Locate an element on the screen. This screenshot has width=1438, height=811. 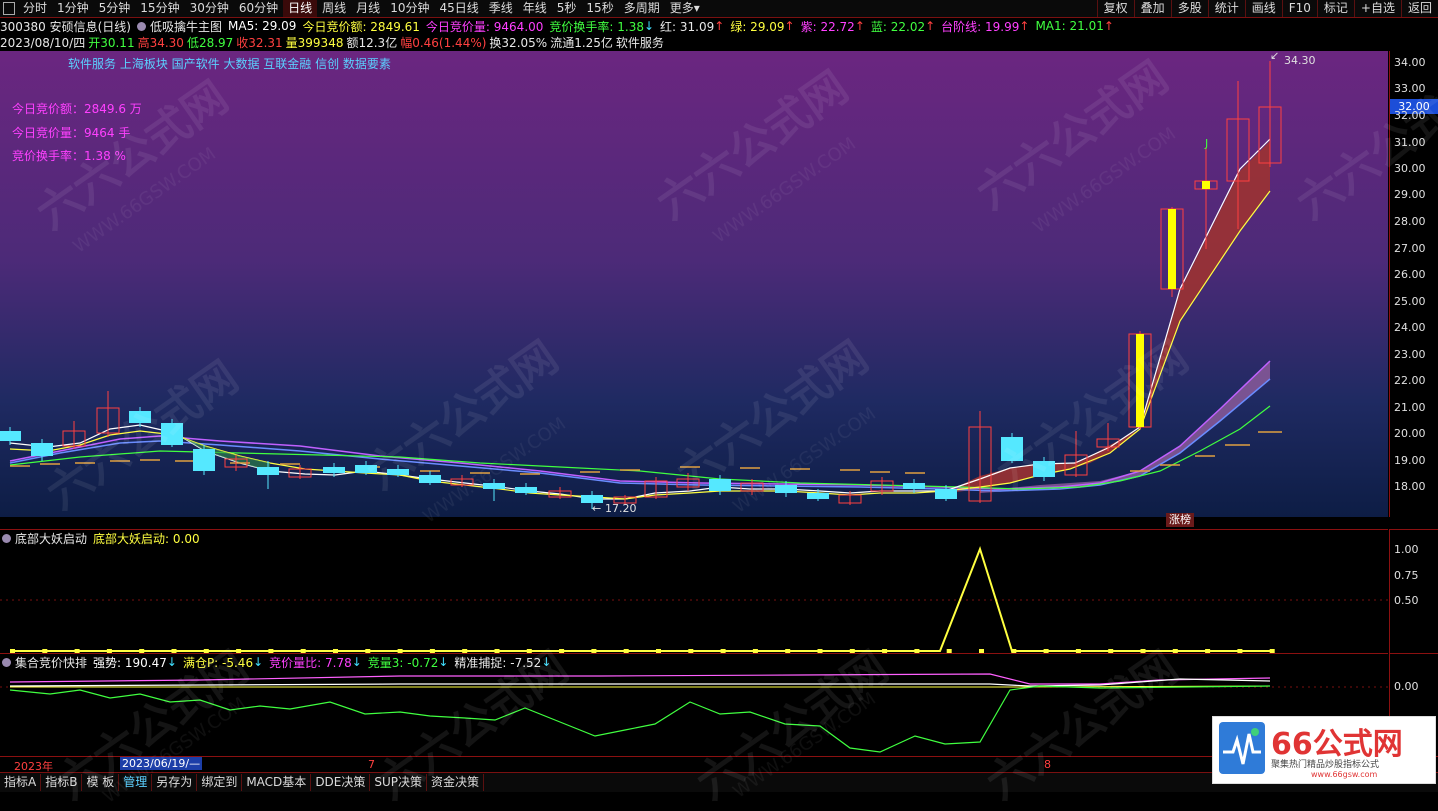
annot-jj-amount: 今日竞价额：2849.6 万 is located at coordinates (77, 109).